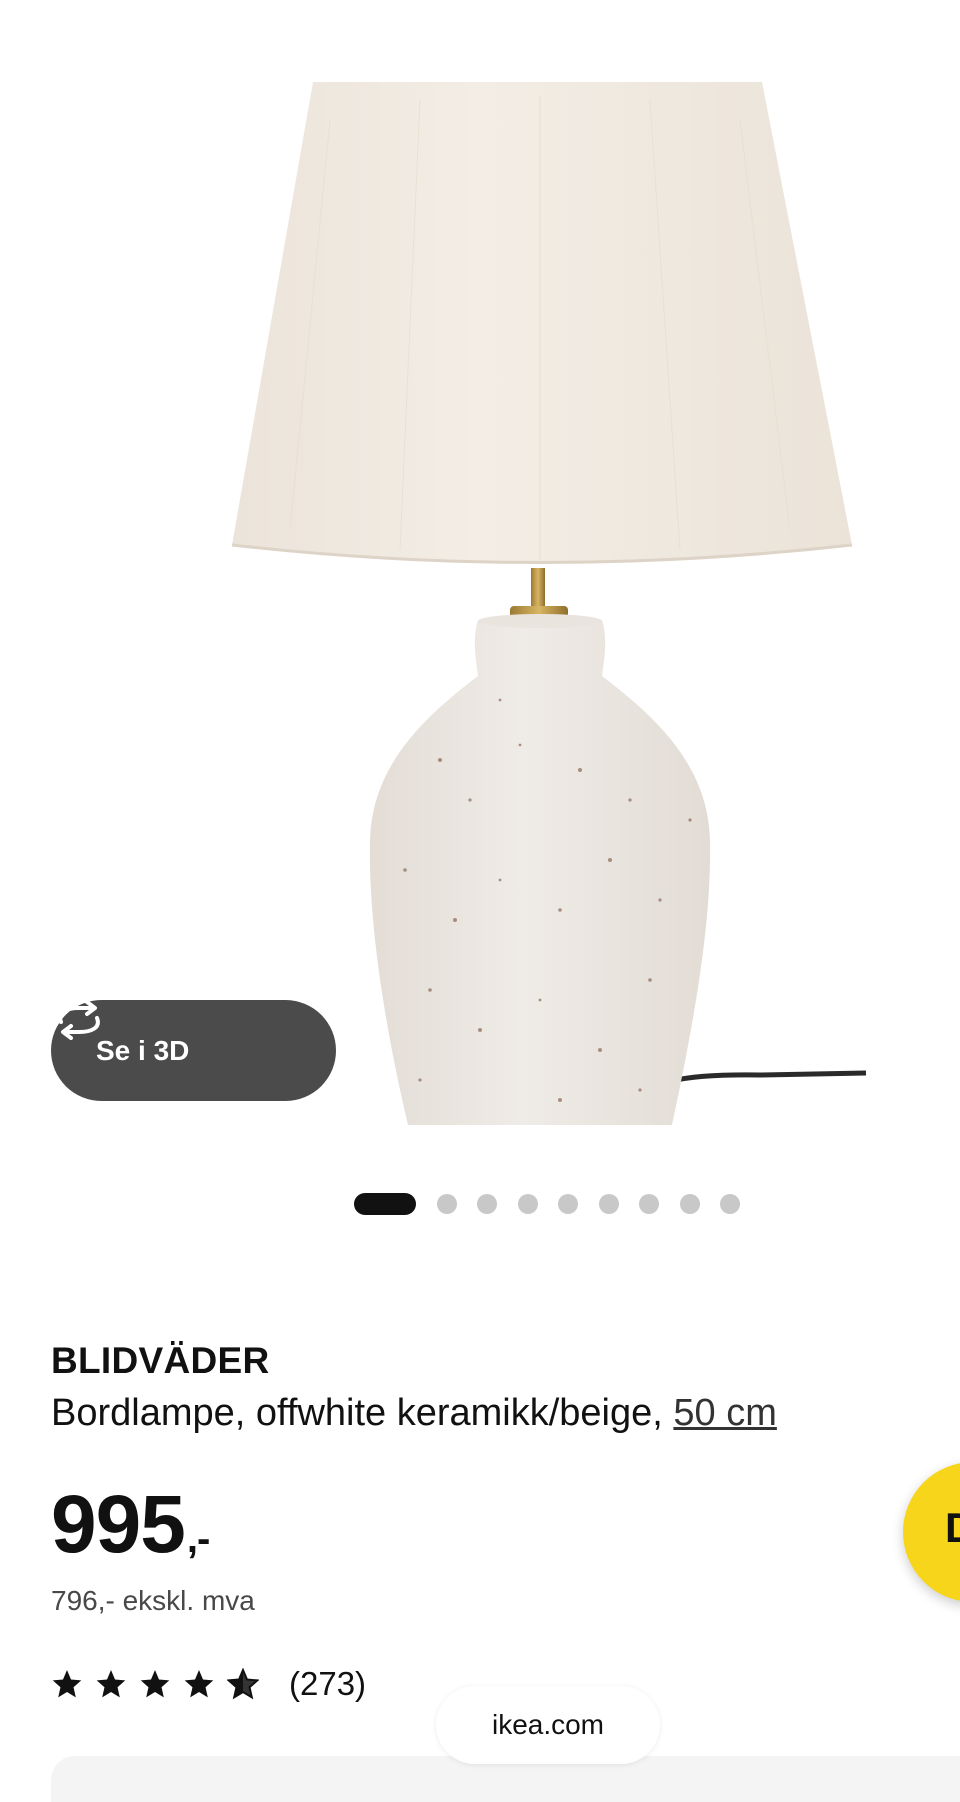  What do you see at coordinates (243, 1684) in the screenshot?
I see `star-half-icon` at bounding box center [243, 1684].